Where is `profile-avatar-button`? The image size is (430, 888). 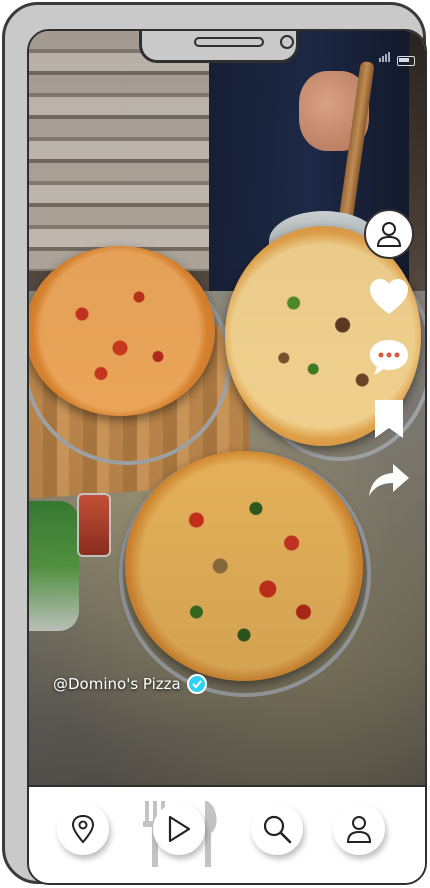 profile-avatar-button is located at coordinates (389, 234).